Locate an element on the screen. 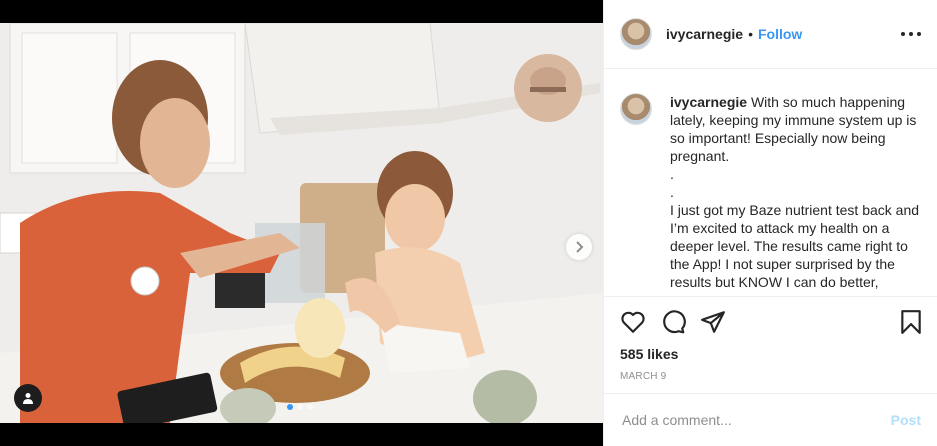 The width and height of the screenshot is (937, 446). share-icon is located at coordinates (713, 322).